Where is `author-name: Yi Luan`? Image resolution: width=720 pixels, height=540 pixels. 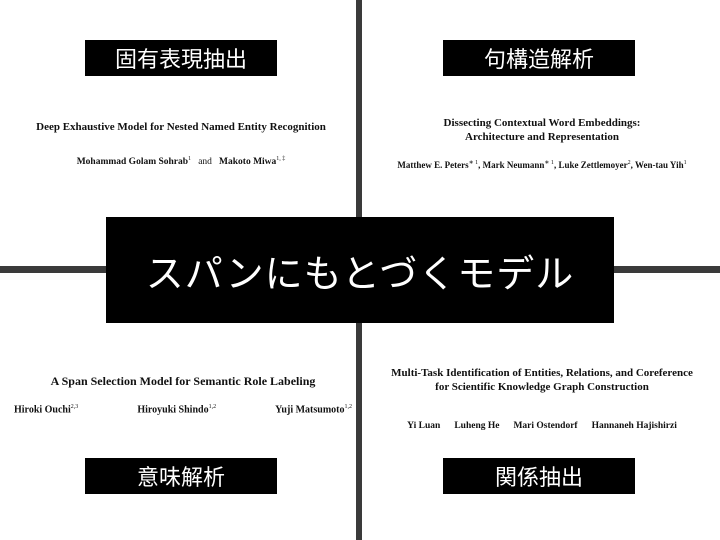 author-name: Yi Luan is located at coordinates (424, 425).